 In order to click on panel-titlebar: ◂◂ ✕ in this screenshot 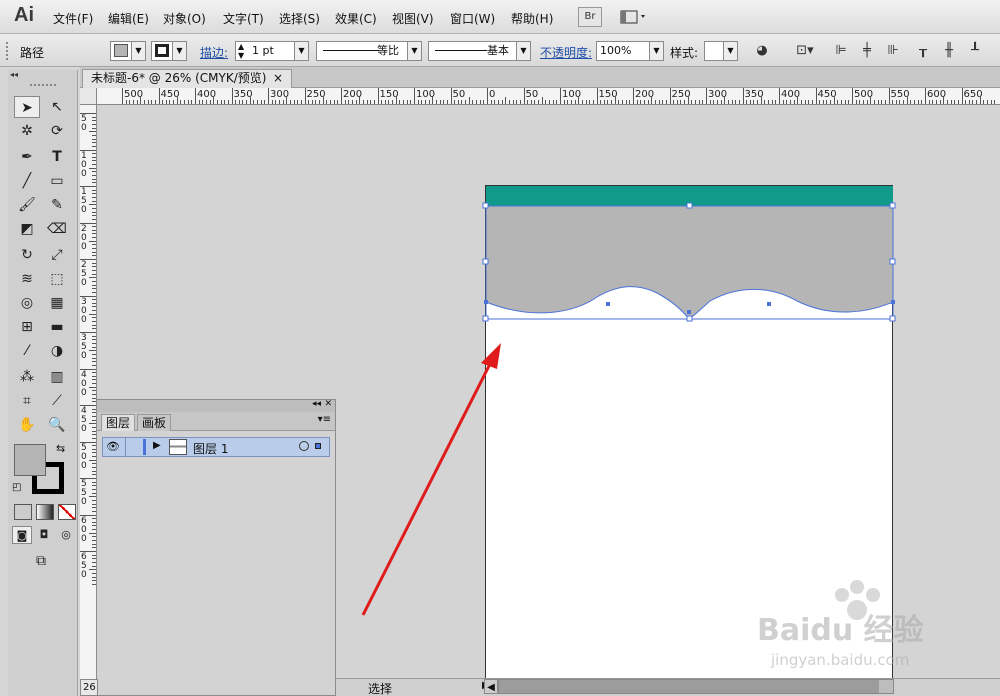, I will do `click(216, 405)`.